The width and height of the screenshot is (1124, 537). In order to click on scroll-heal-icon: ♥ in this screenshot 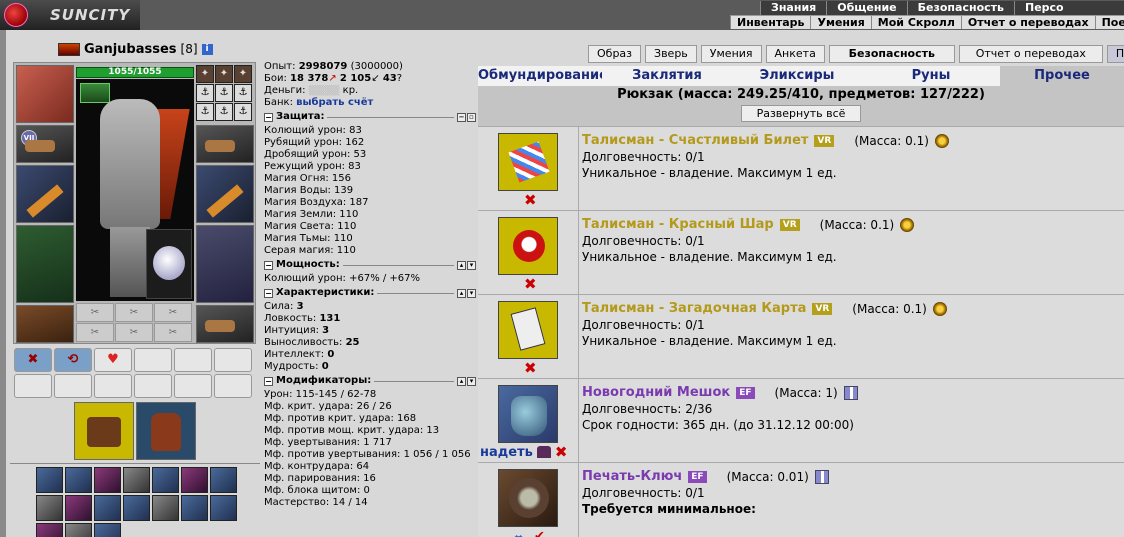, I will do `click(113, 360)`.